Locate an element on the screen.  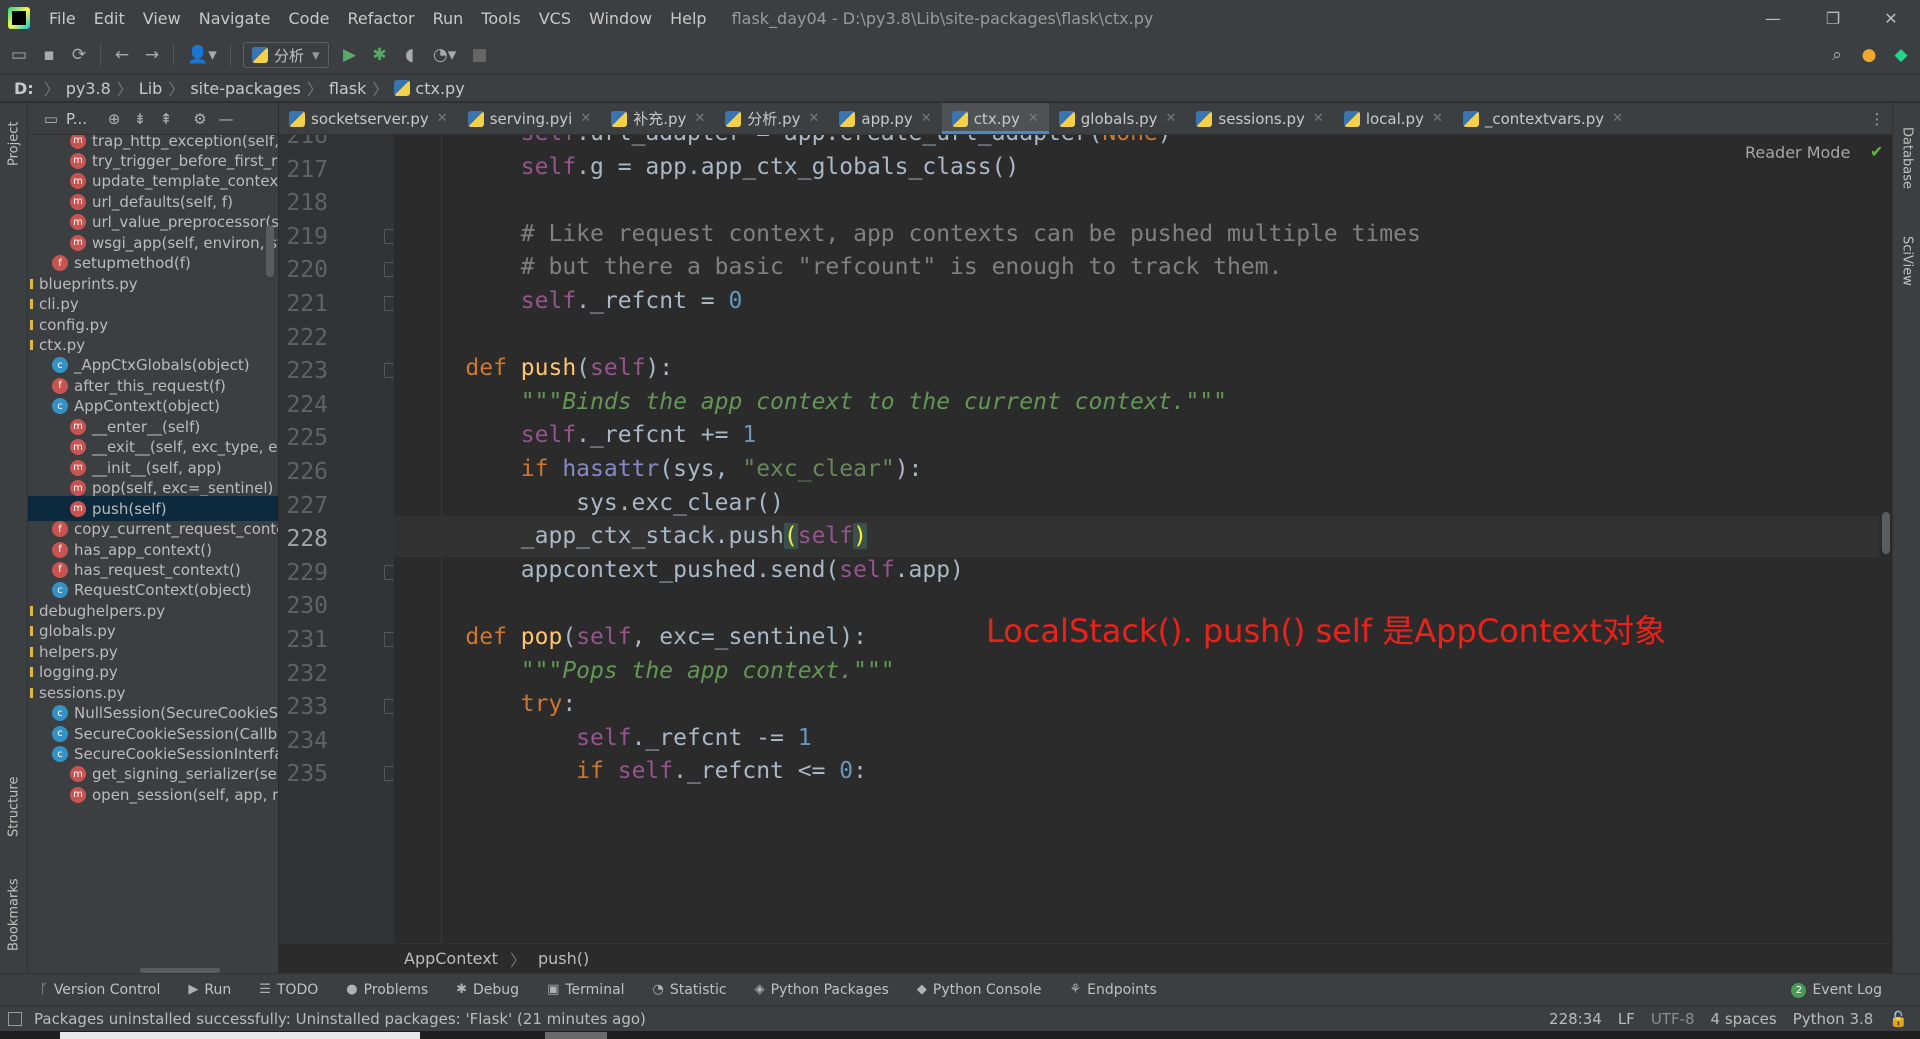
tool-window-button: ▶ Run is located at coordinates (209, 990).